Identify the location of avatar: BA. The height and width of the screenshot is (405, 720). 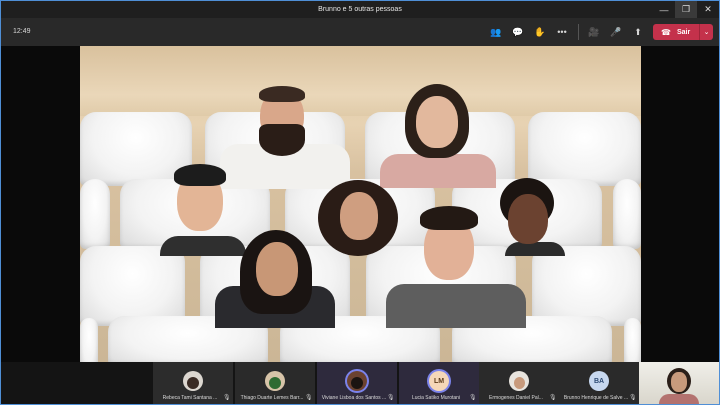
(599, 381).